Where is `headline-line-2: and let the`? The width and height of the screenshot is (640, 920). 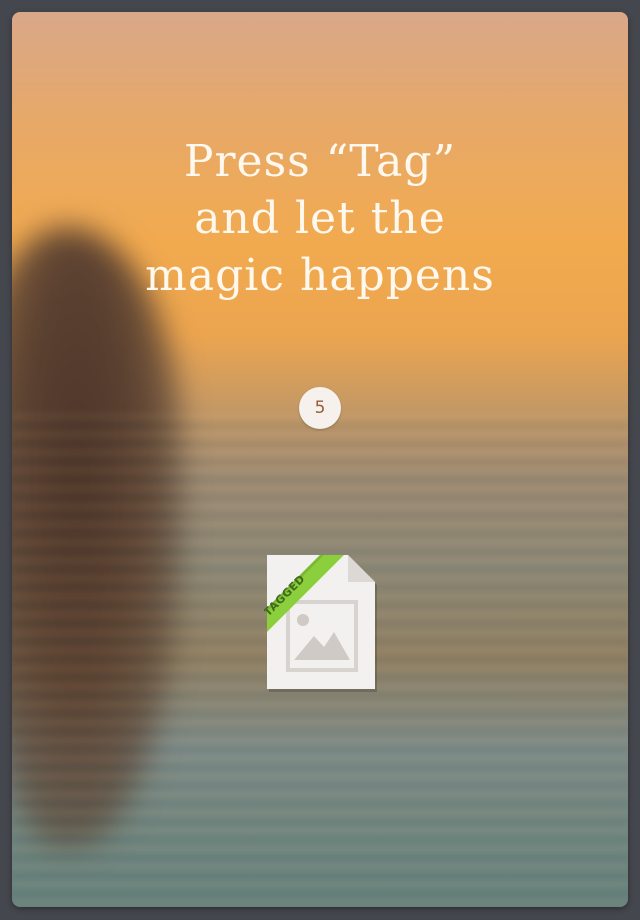
headline-line-2: and let the is located at coordinates (320, 219).